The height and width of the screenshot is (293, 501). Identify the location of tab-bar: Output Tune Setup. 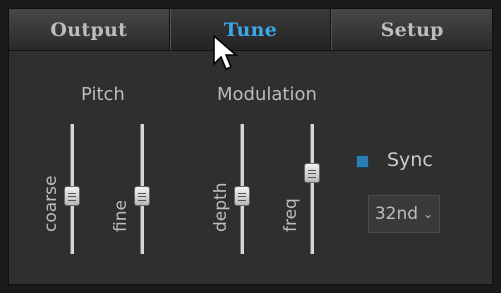
(251, 30).